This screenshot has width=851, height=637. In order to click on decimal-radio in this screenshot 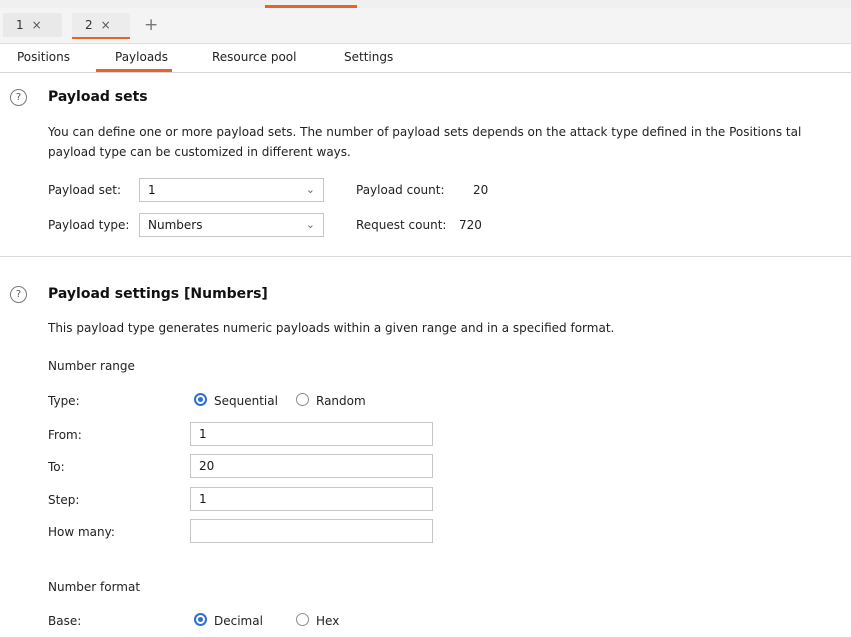, I will do `click(200, 619)`.